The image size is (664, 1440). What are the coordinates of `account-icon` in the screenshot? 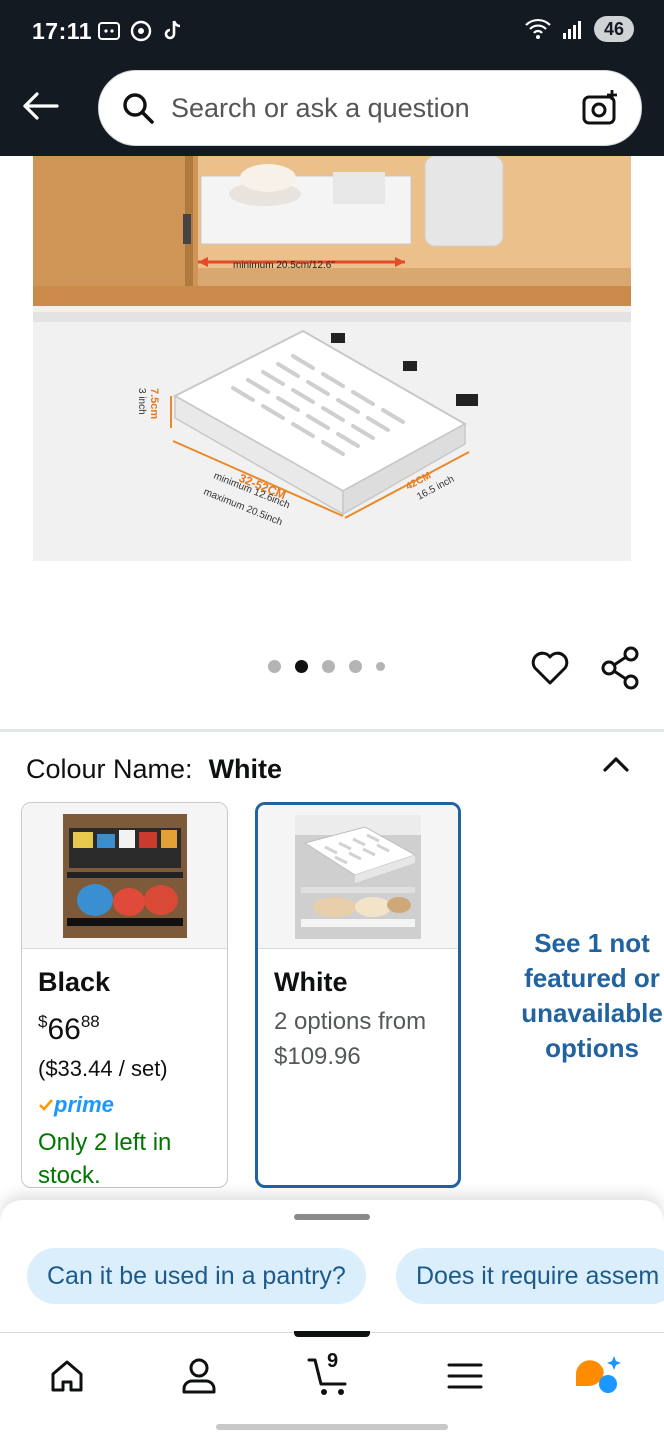 It's located at (199, 1376).